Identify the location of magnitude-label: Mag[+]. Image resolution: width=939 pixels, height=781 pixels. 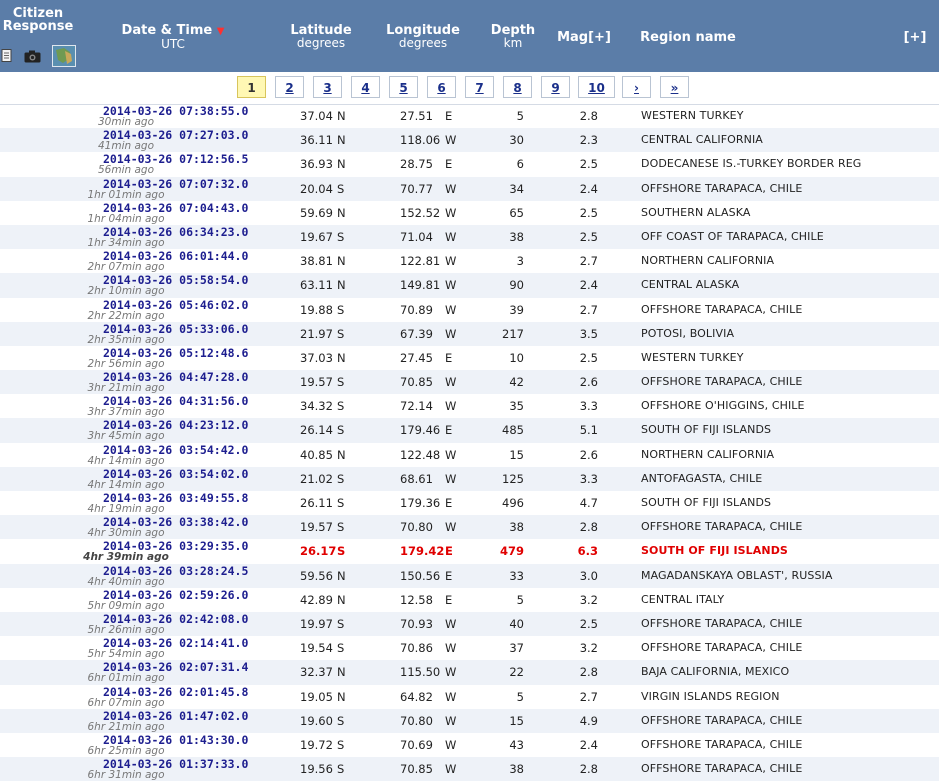
(584, 37).